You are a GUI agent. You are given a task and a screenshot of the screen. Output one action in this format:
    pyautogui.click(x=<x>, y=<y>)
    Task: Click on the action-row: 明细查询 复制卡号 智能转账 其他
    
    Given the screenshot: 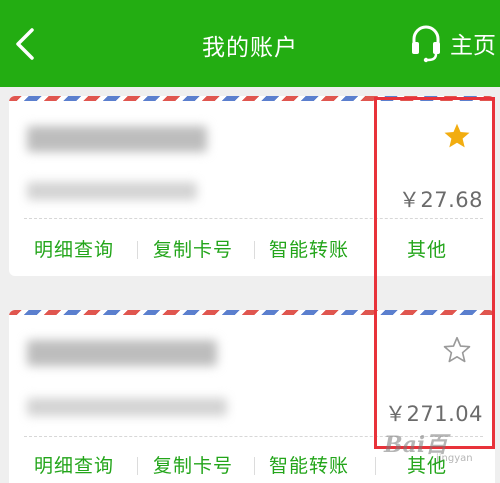 What is the action you would take?
    pyautogui.click(x=252, y=250)
    